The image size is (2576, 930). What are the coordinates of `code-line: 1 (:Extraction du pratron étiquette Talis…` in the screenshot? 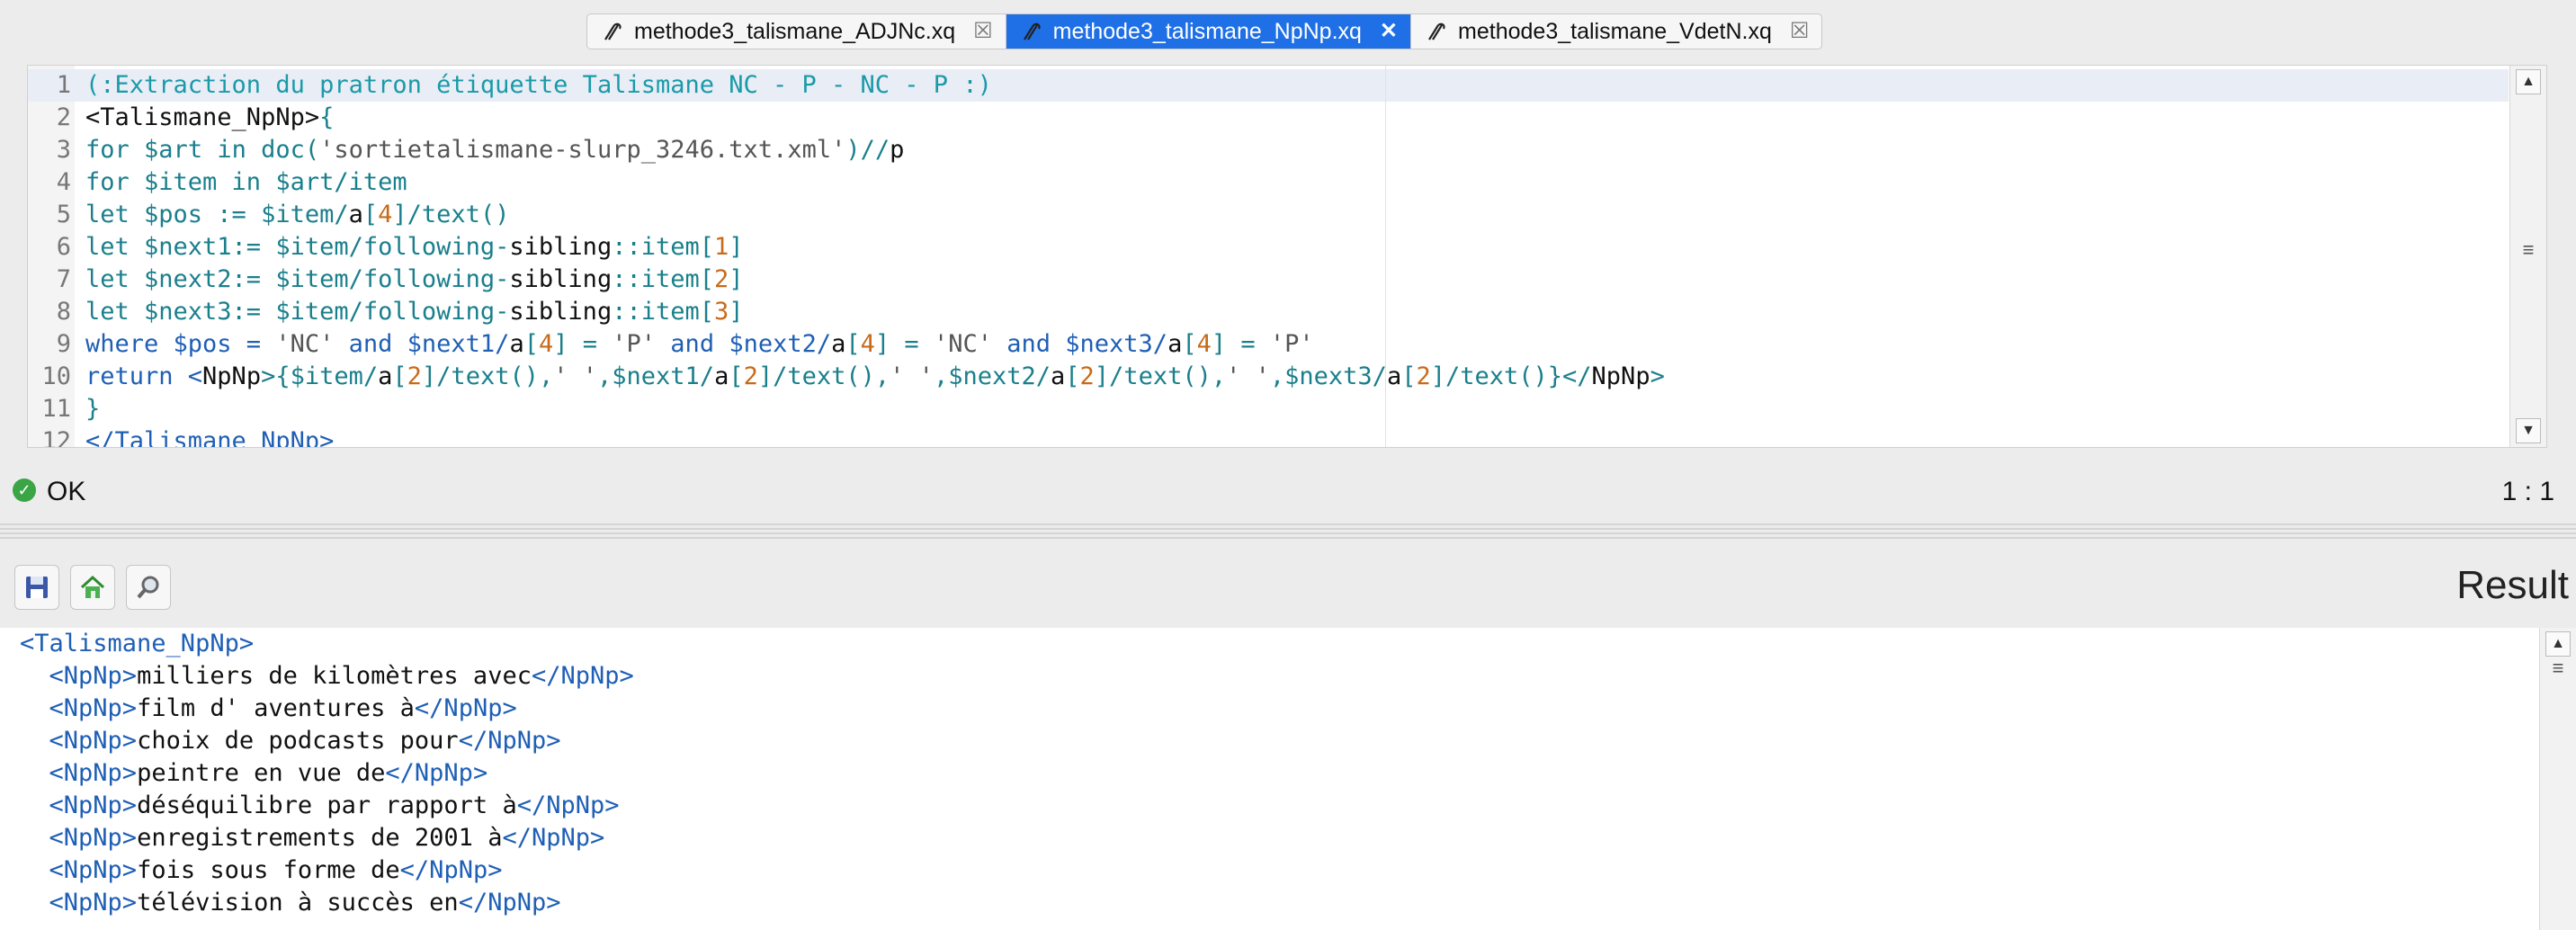 It's located at (524, 85).